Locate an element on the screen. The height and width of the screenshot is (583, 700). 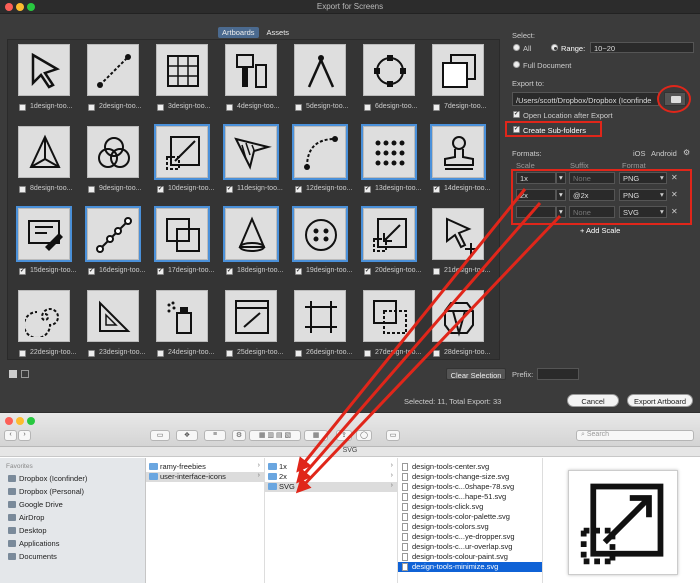
gear-menu-icon: ⚙ is located at coordinates (239, 435).